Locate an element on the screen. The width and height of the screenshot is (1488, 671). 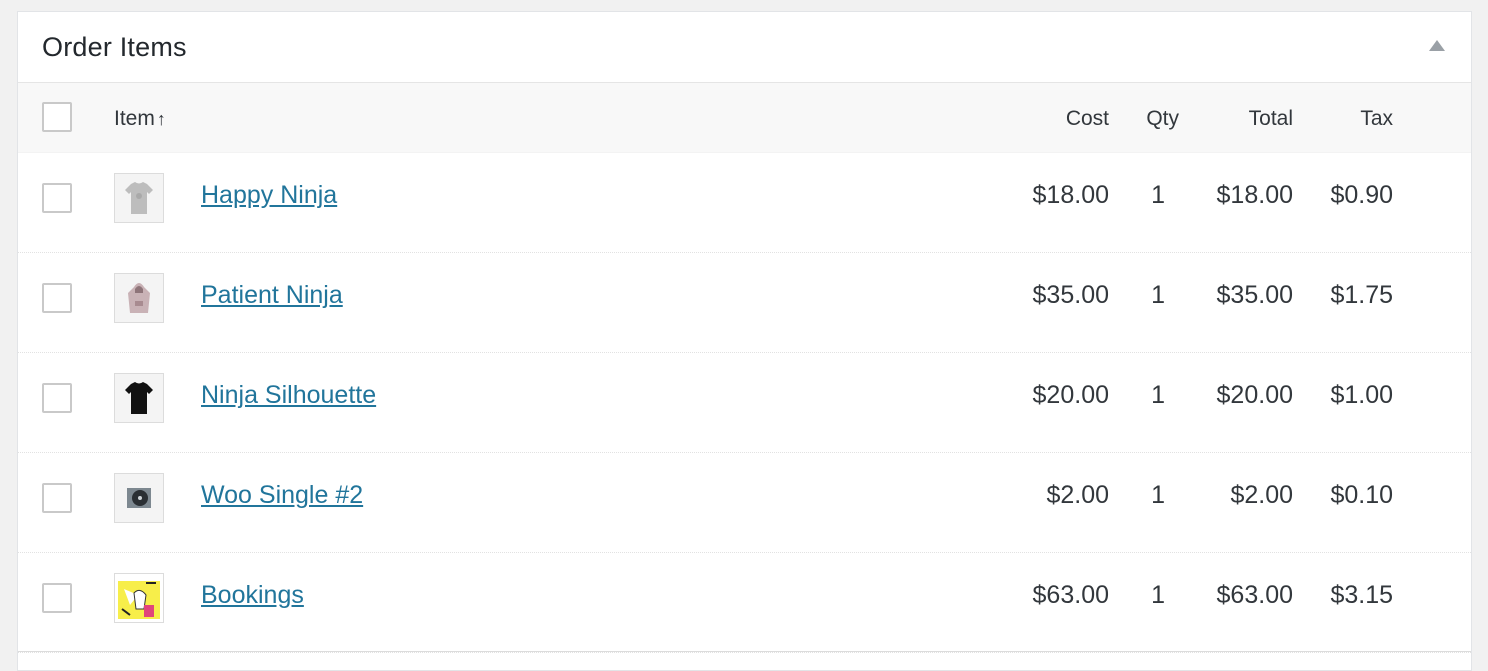
table-row: Woo Single #2 $2.00 1 $2.00 $0.10 is located at coordinates (744, 503).